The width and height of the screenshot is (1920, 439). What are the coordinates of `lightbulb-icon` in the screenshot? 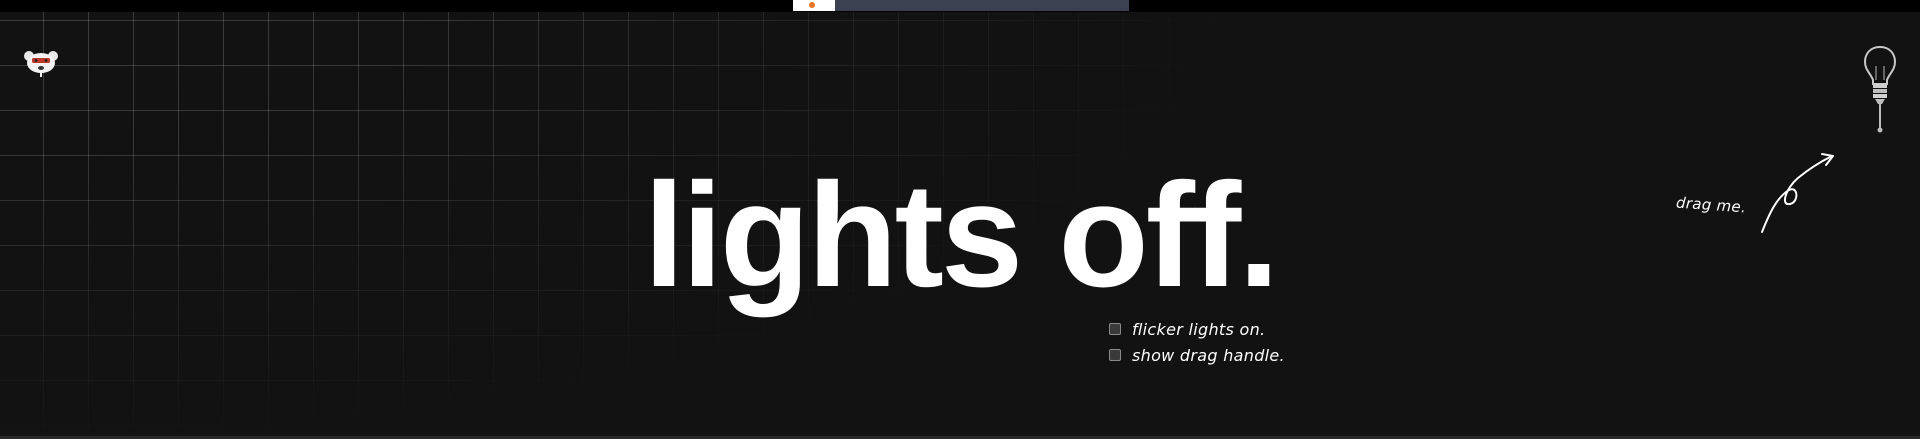 It's located at (1880, 90).